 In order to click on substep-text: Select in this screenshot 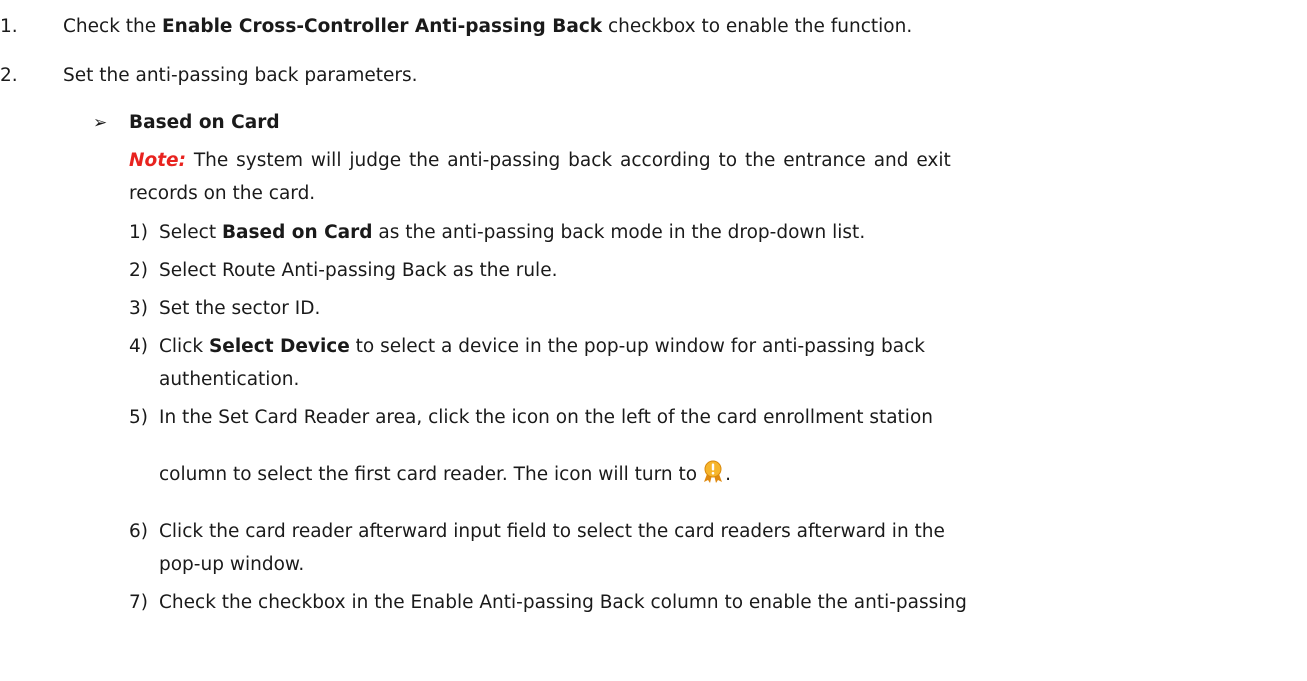, I will do `click(190, 232)`.